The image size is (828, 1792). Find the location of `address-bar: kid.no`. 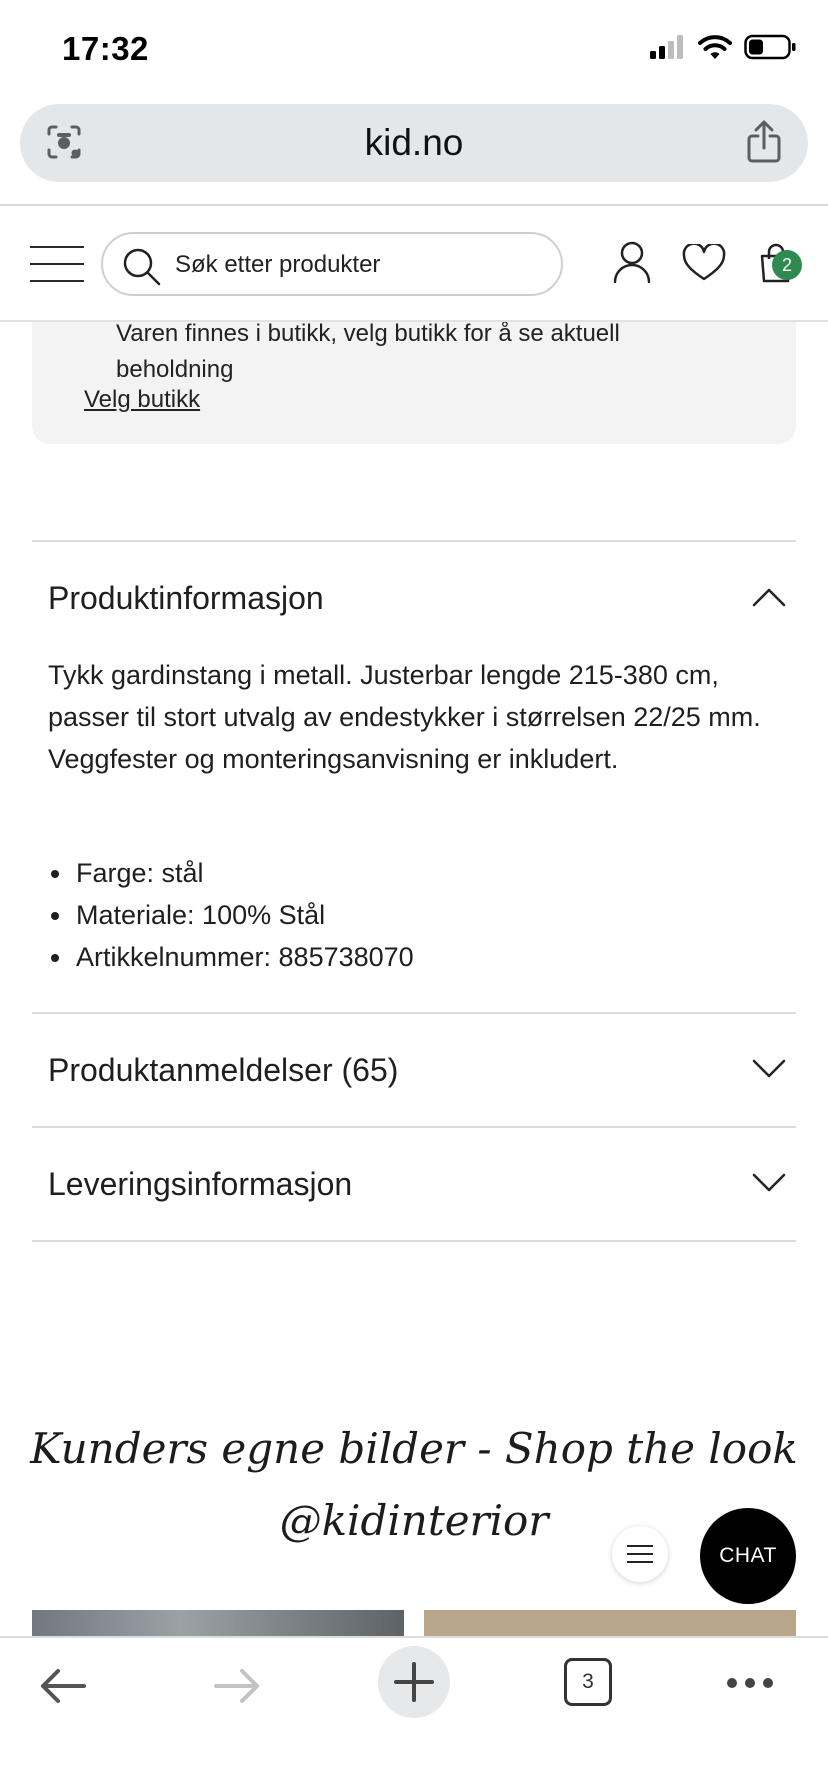

address-bar: kid.no is located at coordinates (414, 143).